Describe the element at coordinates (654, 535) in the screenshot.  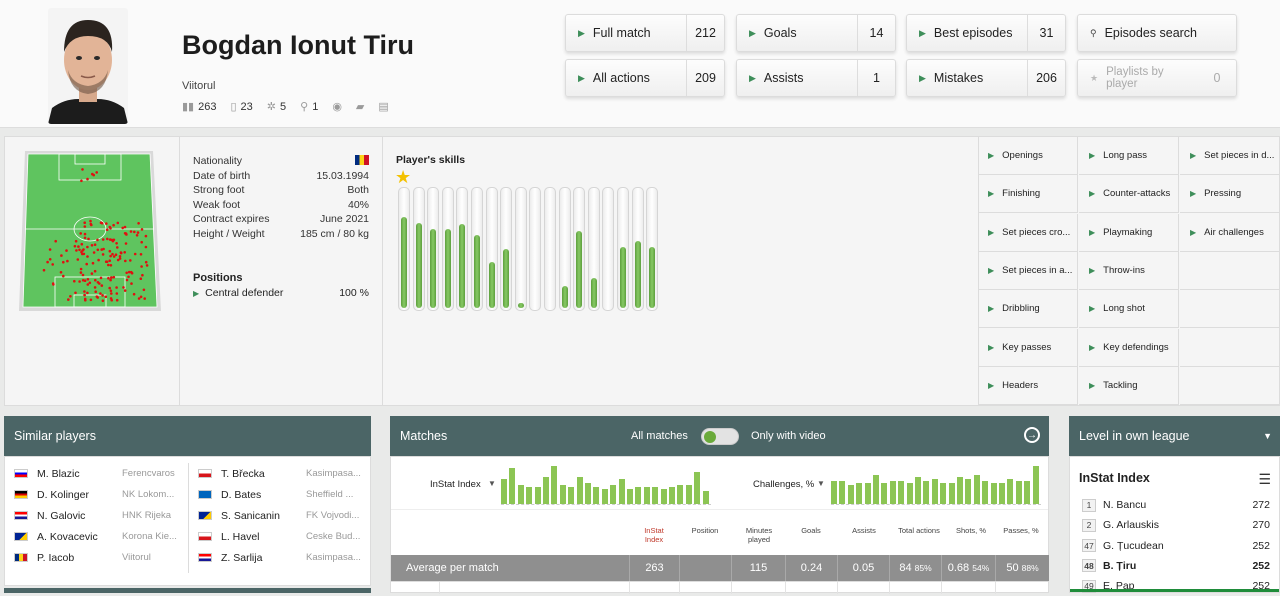
I see `col-instat-index: InStat Index` at that location.